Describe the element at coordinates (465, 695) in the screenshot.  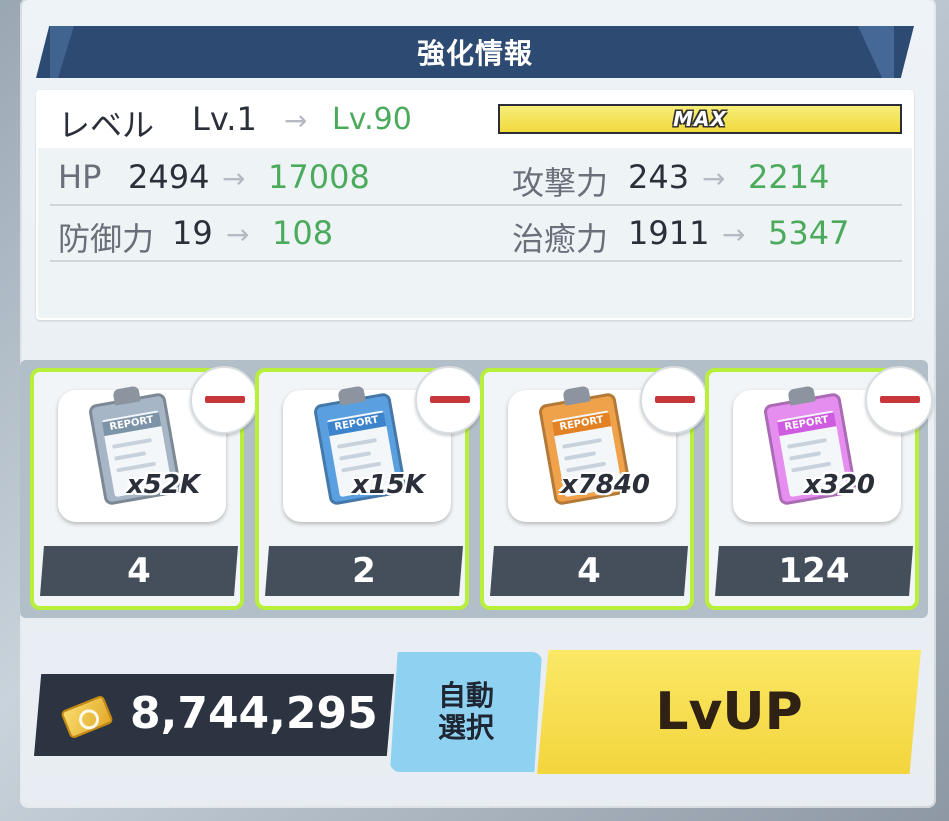
I see `auto-select-label-line1: 自動` at that location.